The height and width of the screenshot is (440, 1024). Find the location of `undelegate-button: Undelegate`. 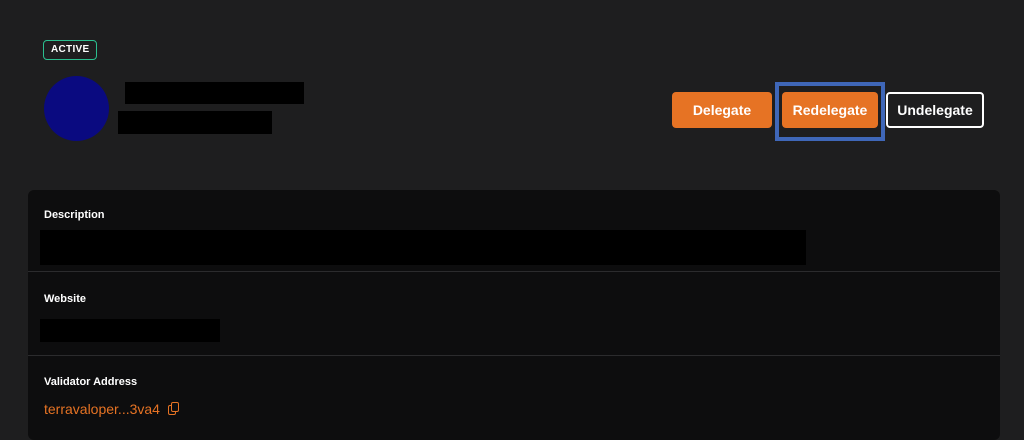

undelegate-button: Undelegate is located at coordinates (935, 110).